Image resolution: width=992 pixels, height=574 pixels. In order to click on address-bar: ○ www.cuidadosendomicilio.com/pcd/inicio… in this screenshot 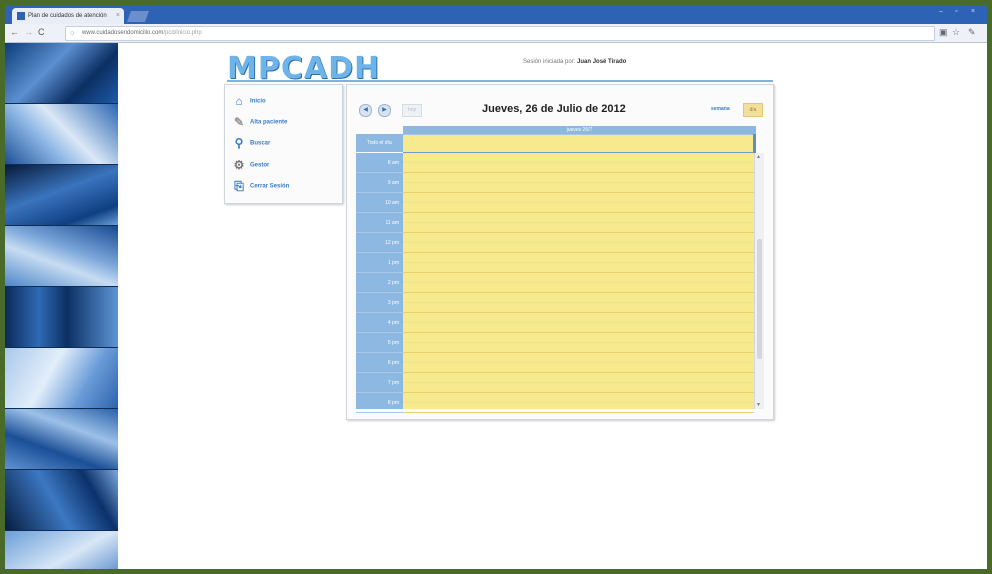, I will do `click(500, 33)`.